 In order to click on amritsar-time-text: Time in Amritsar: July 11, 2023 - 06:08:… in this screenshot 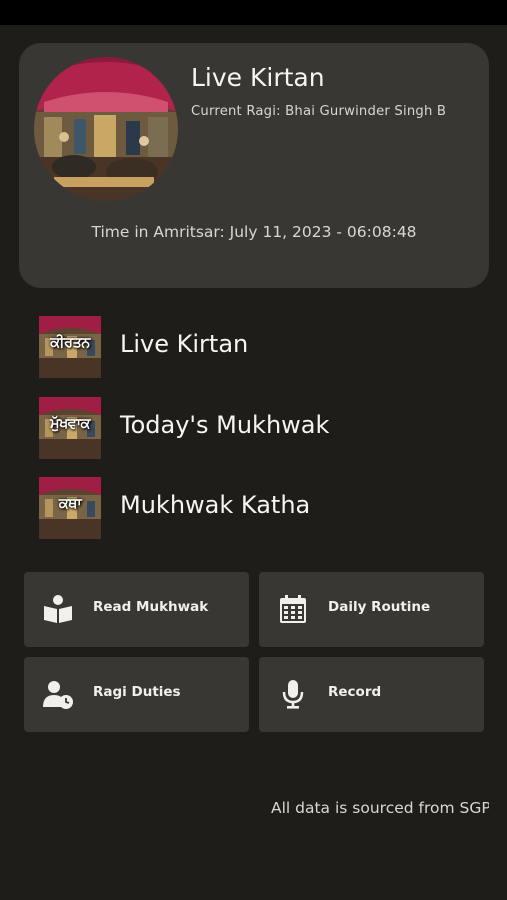, I will do `click(254, 232)`.